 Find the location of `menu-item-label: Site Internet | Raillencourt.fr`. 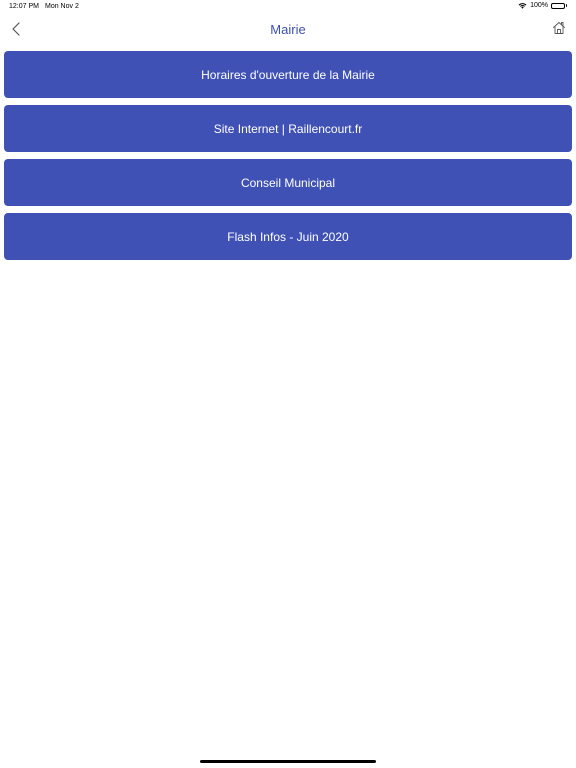

menu-item-label: Site Internet | Raillencourt.fr is located at coordinates (288, 128).